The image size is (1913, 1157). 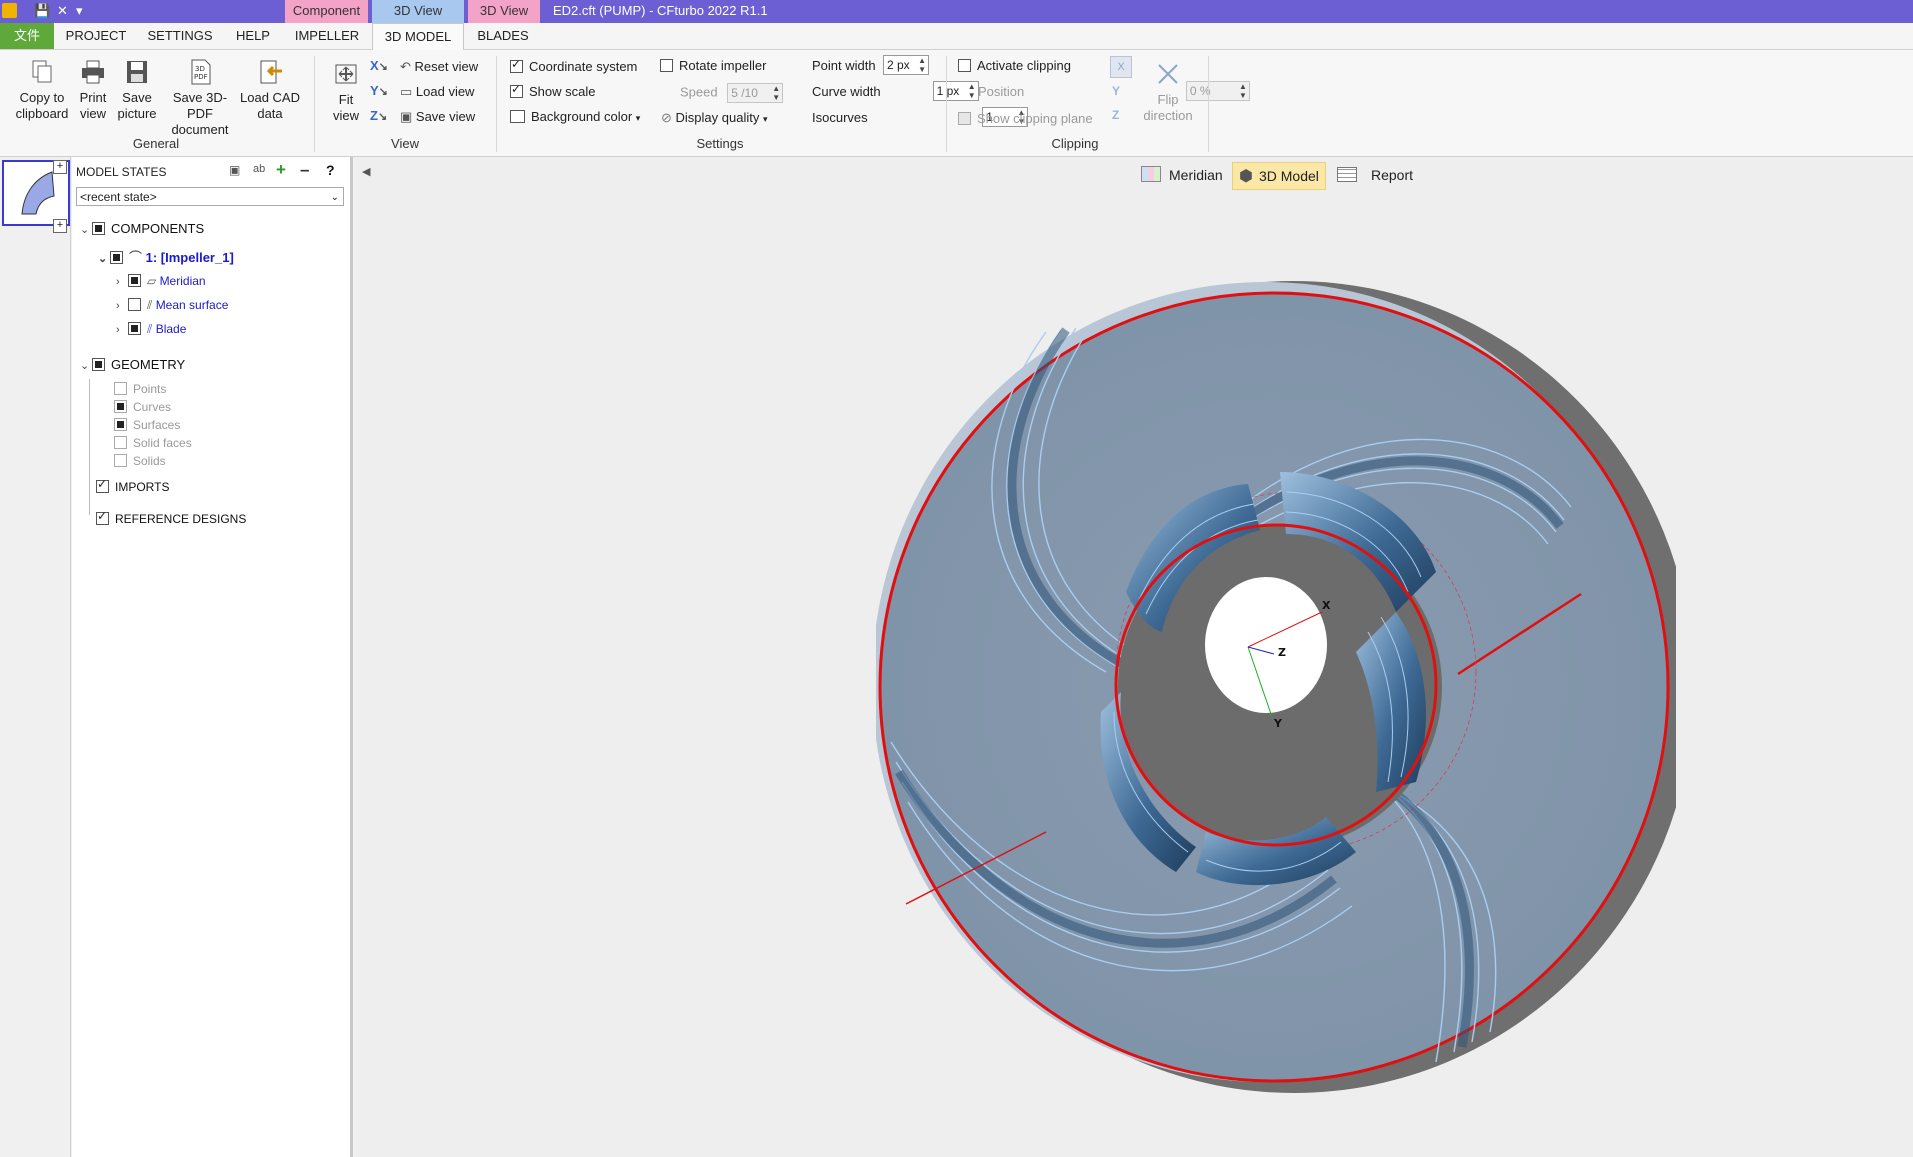 What do you see at coordinates (439, 67) in the screenshot?
I see `reset-view-button: ↶ Reset view` at bounding box center [439, 67].